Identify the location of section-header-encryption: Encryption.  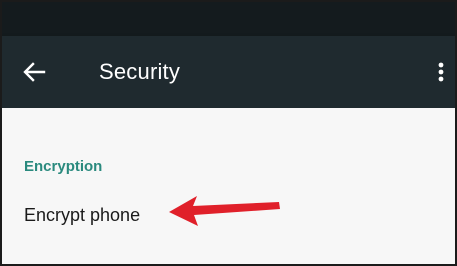
(63, 166).